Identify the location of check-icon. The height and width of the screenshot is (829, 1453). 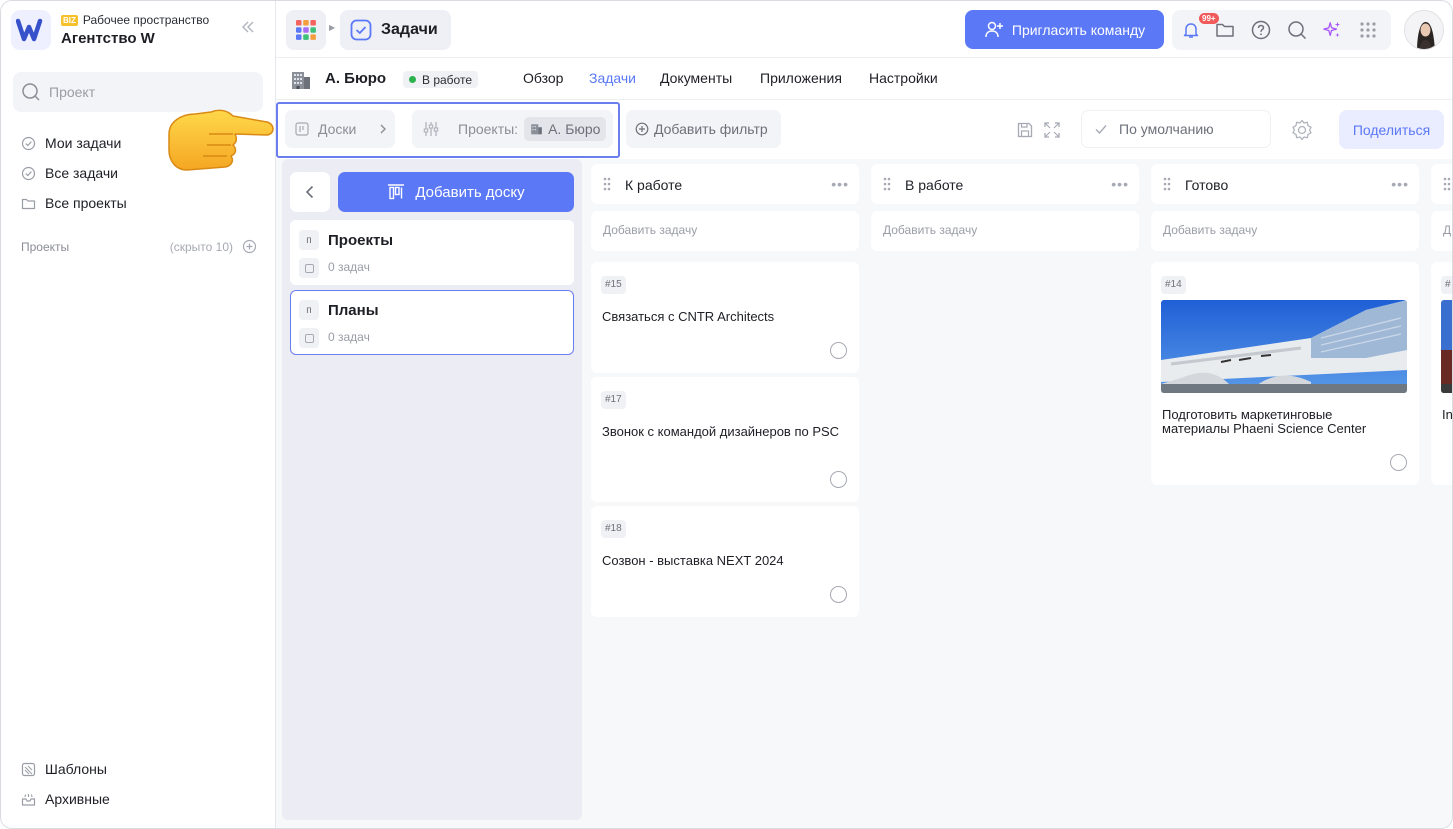
(1101, 130).